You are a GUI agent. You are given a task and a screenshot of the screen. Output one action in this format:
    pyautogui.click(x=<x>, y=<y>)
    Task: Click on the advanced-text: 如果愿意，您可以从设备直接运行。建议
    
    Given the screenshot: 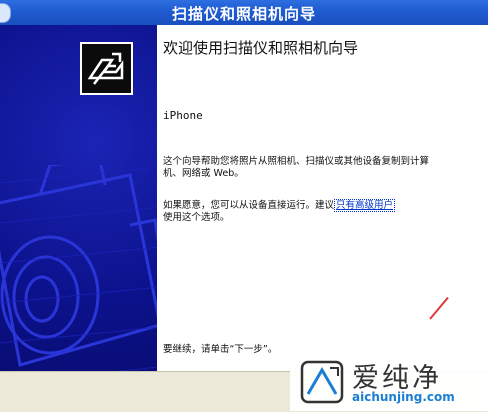 What is the action you would take?
    pyautogui.click(x=249, y=205)
    